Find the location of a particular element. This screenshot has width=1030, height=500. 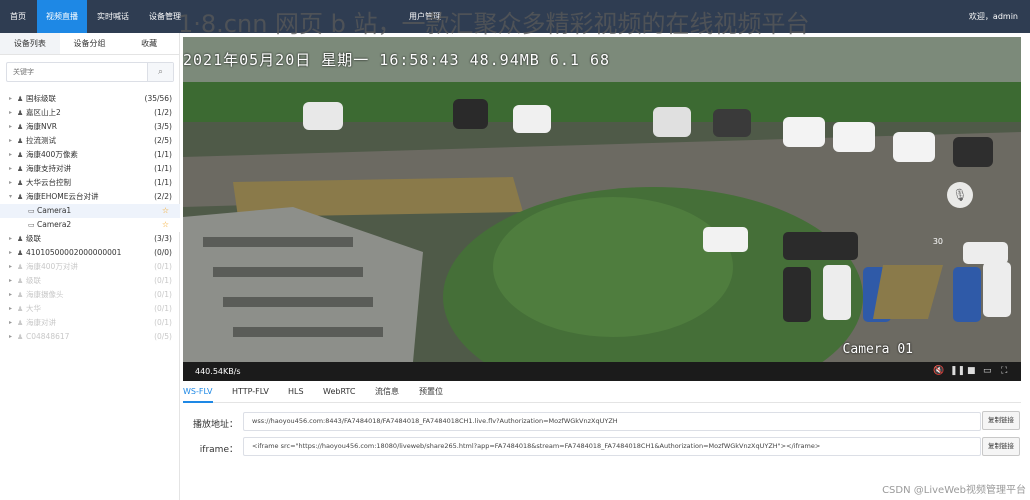

stop-icon: ■ is located at coordinates (971, 371).